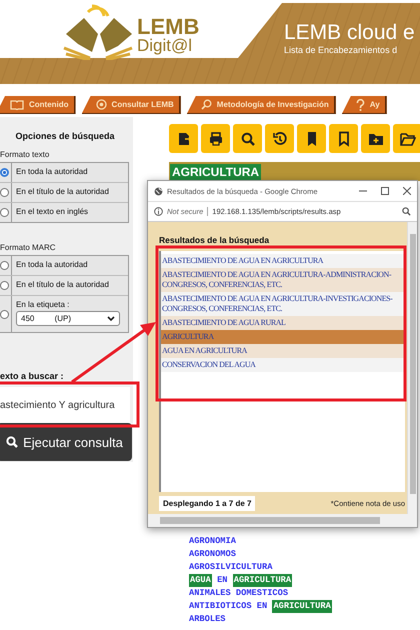  I want to click on zoom-icon, so click(406, 211).